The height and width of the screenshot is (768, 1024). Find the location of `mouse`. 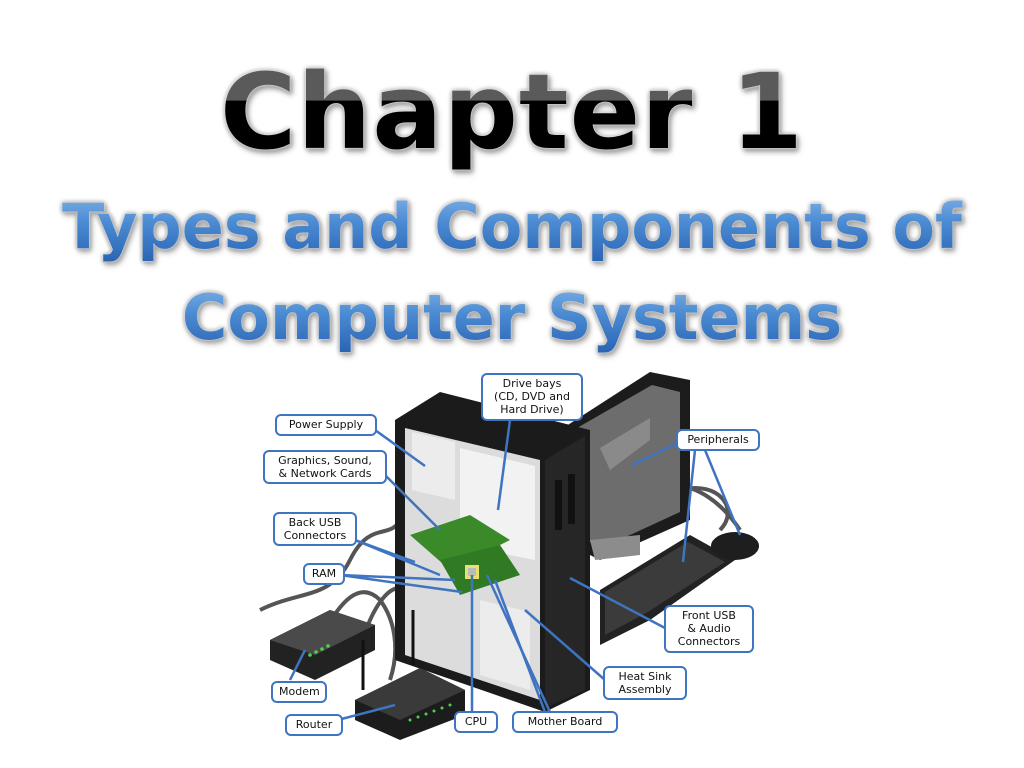

mouse is located at coordinates (735, 546).